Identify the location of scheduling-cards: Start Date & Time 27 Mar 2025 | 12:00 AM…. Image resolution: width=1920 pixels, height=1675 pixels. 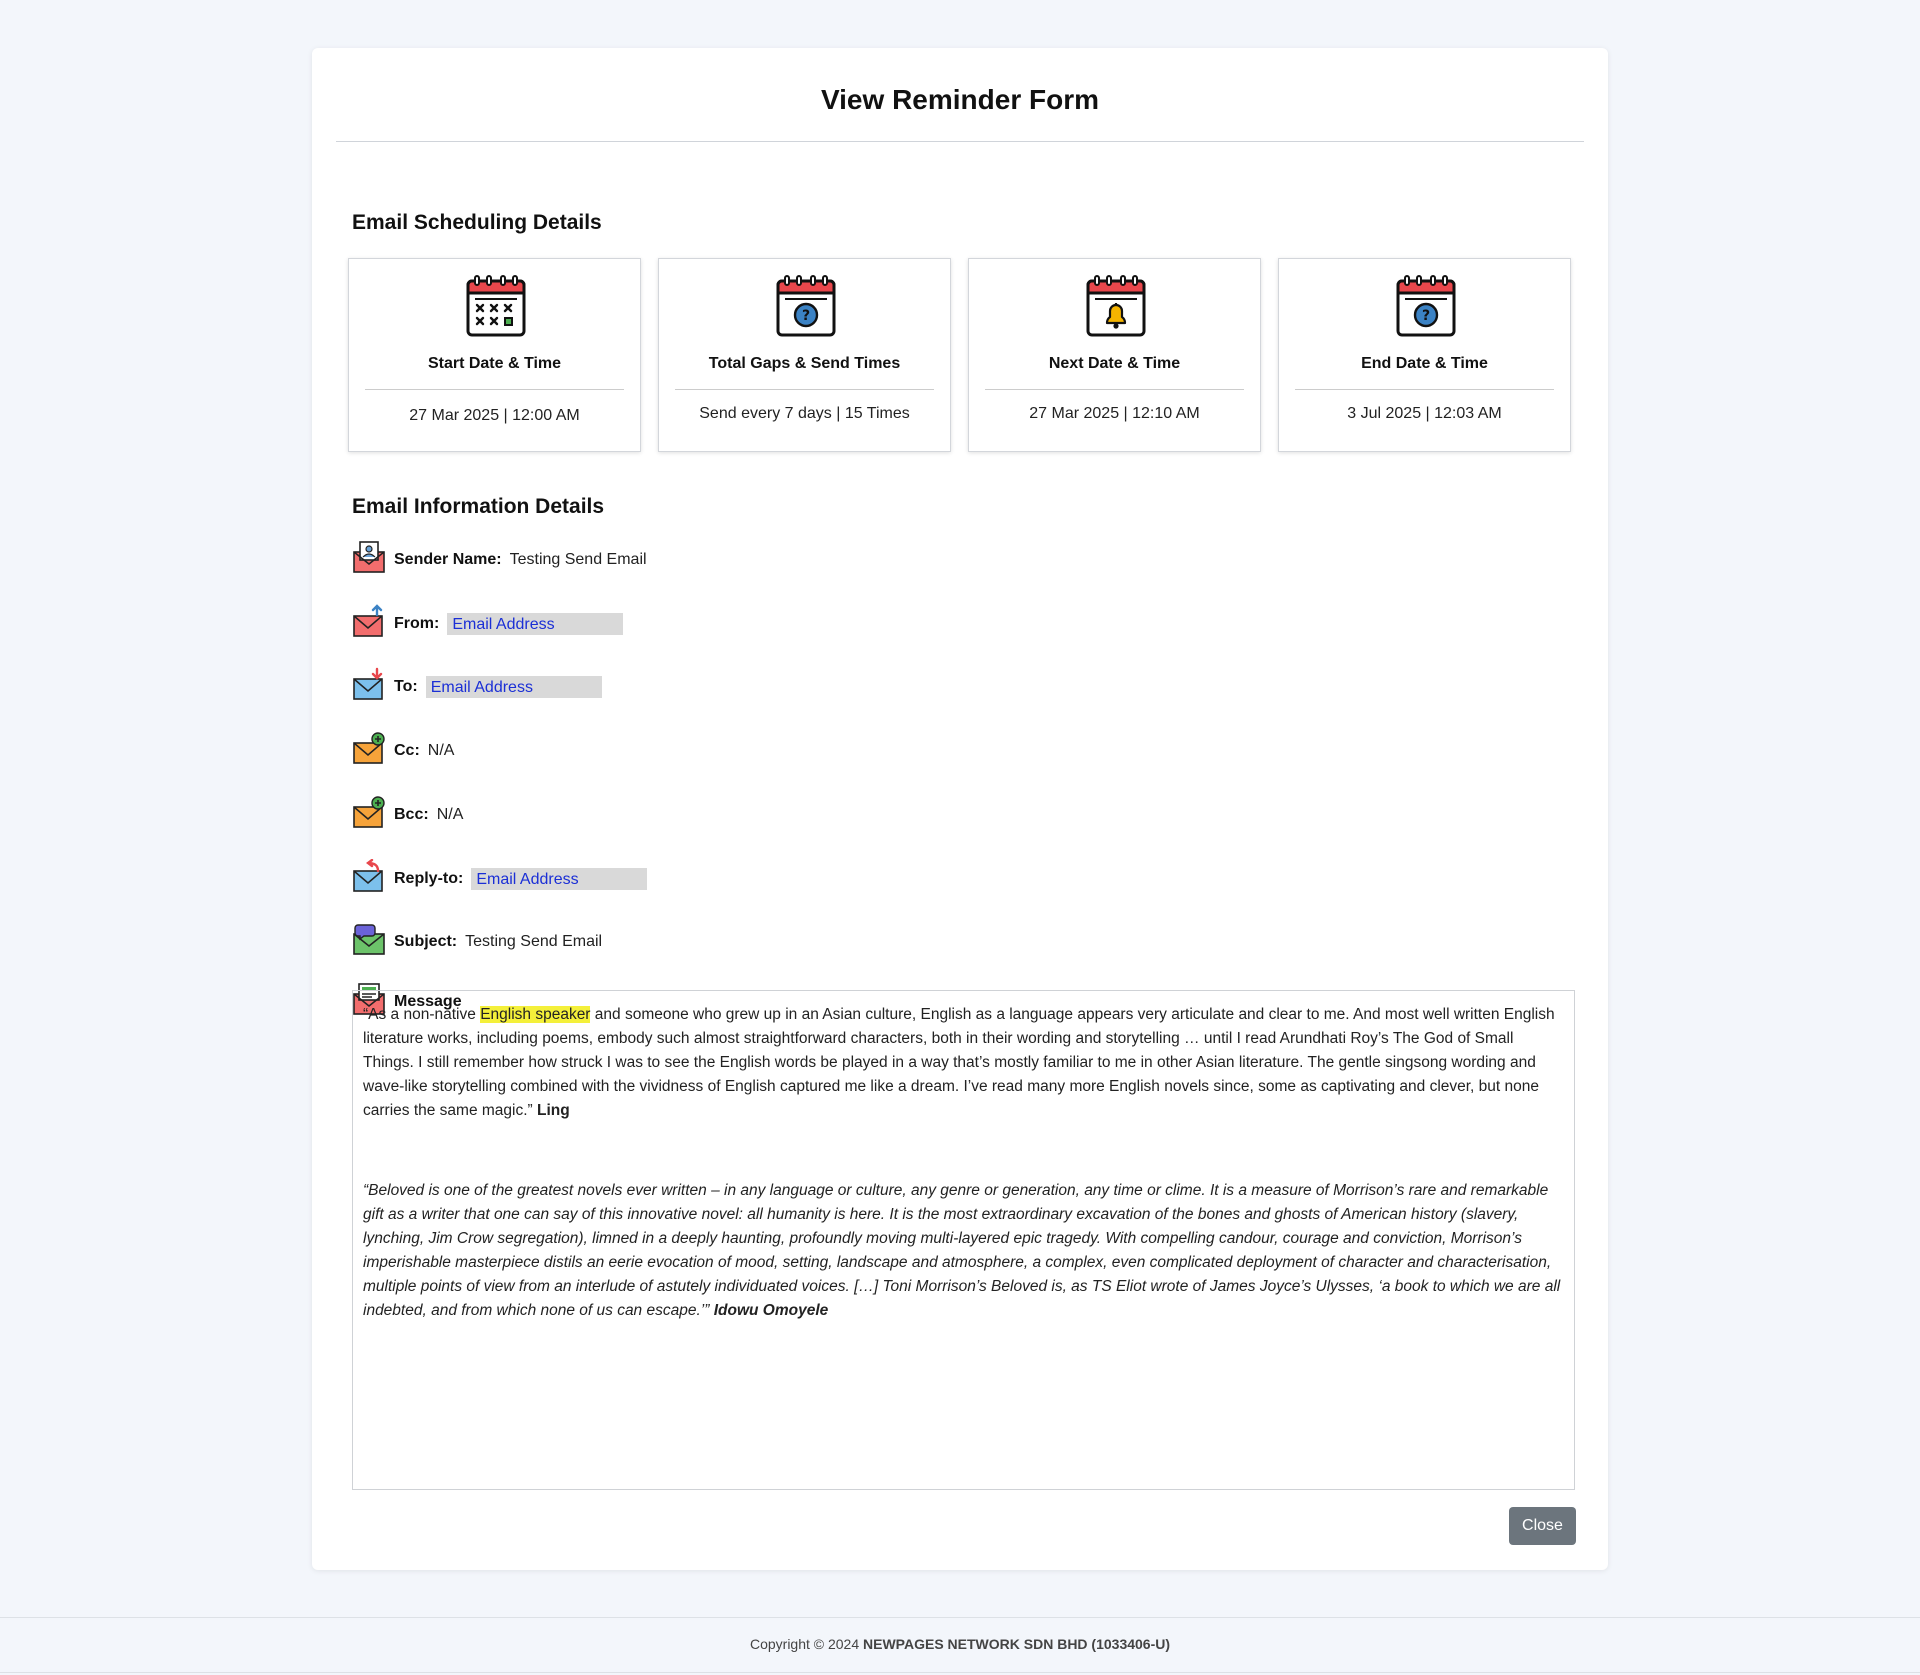
(960, 355).